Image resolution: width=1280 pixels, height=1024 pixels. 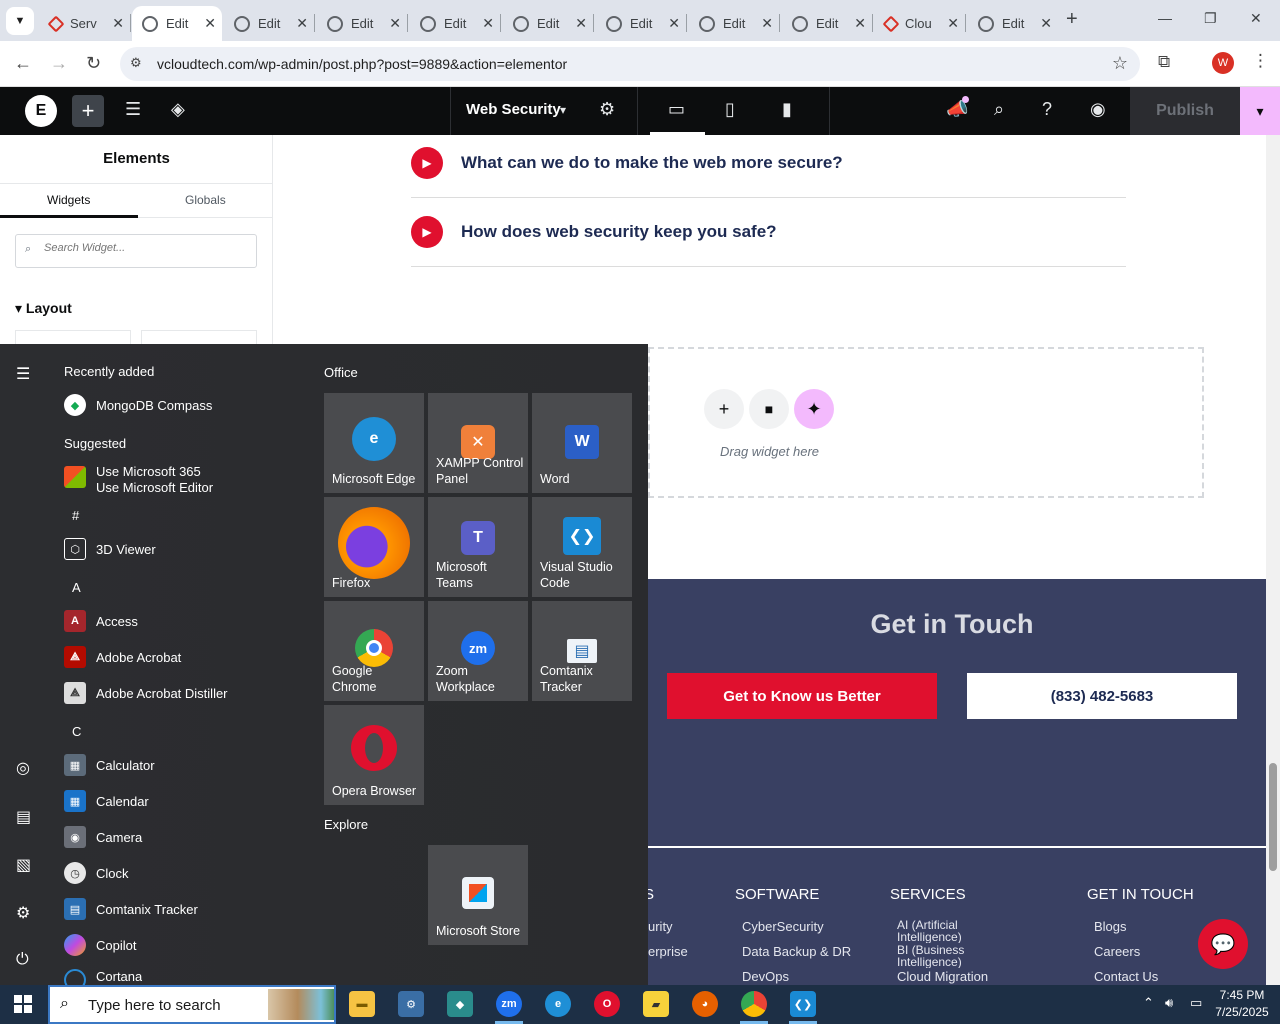 I want to click on extensions-icon: ⧉, so click(x=1164, y=62).